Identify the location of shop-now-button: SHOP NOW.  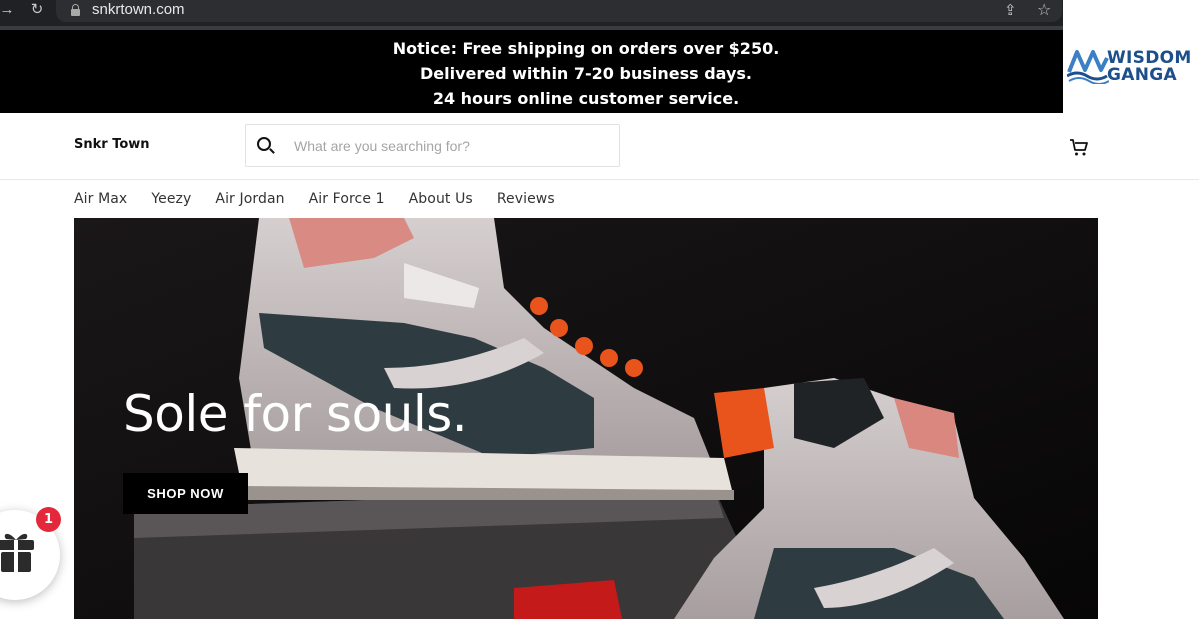
(185, 493).